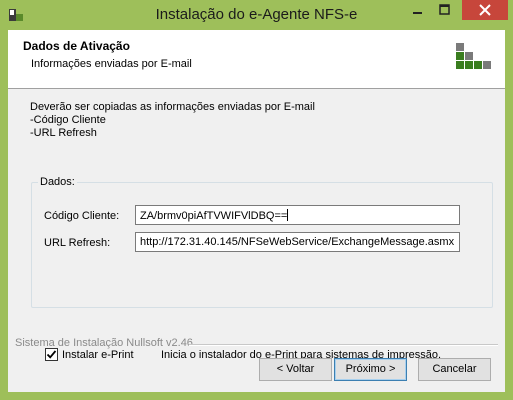 The image size is (513, 400). Describe the element at coordinates (256, 396) in the screenshot. I see `window-frame-bottom` at that location.